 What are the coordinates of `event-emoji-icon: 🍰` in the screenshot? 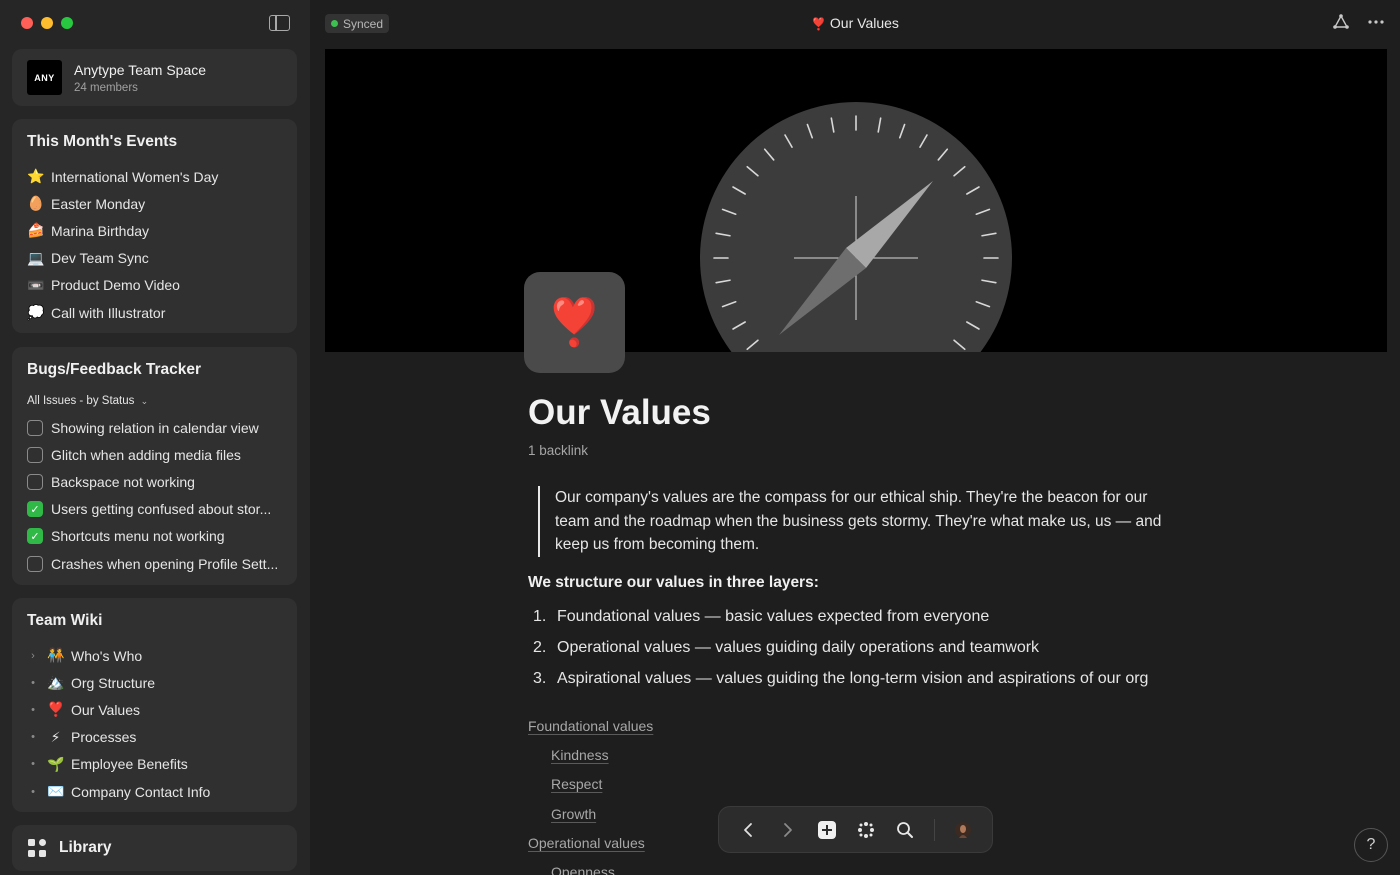 It's located at (36, 230).